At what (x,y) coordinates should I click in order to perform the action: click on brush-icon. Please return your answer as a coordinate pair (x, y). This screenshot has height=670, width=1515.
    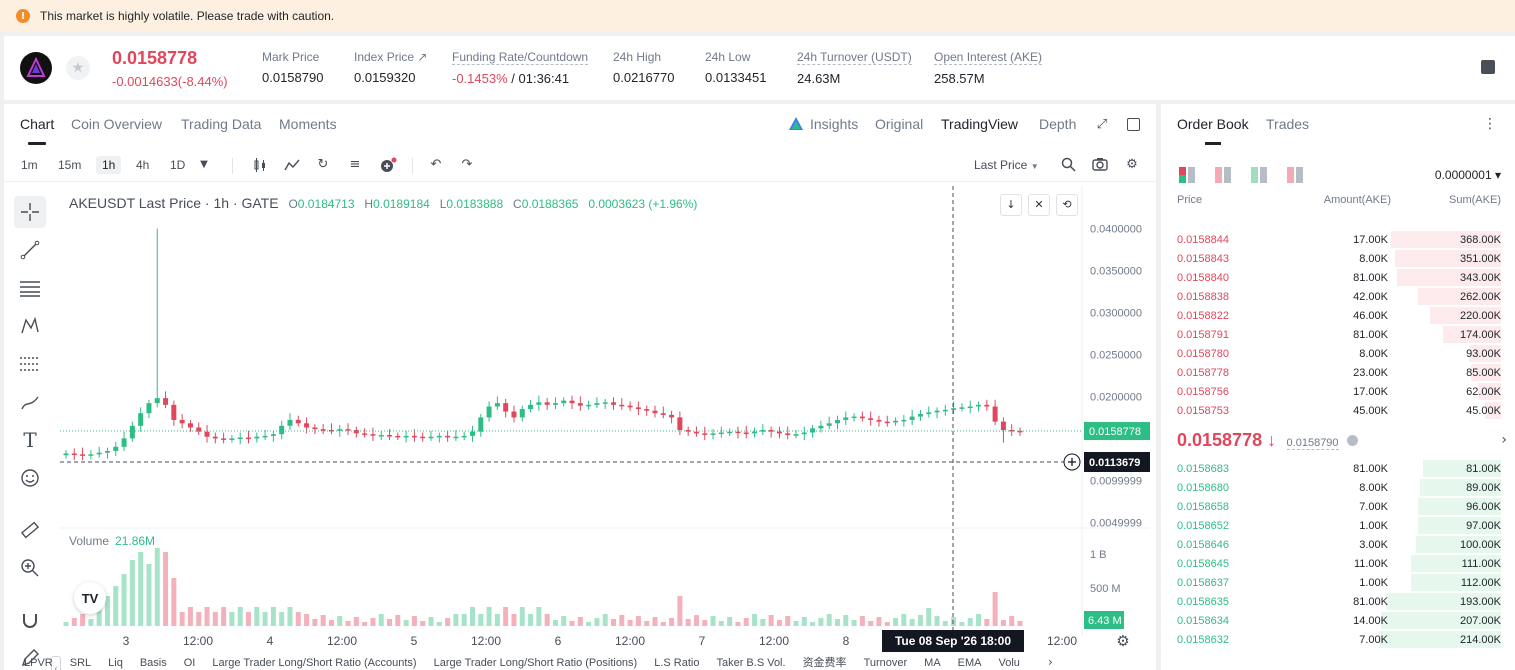
    Looking at the image, I should click on (30, 402).